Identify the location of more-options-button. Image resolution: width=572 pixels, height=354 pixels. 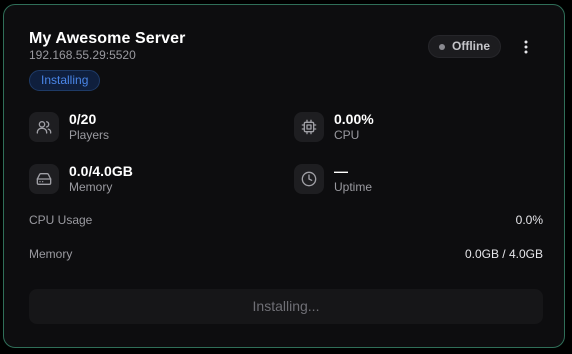
(526, 47).